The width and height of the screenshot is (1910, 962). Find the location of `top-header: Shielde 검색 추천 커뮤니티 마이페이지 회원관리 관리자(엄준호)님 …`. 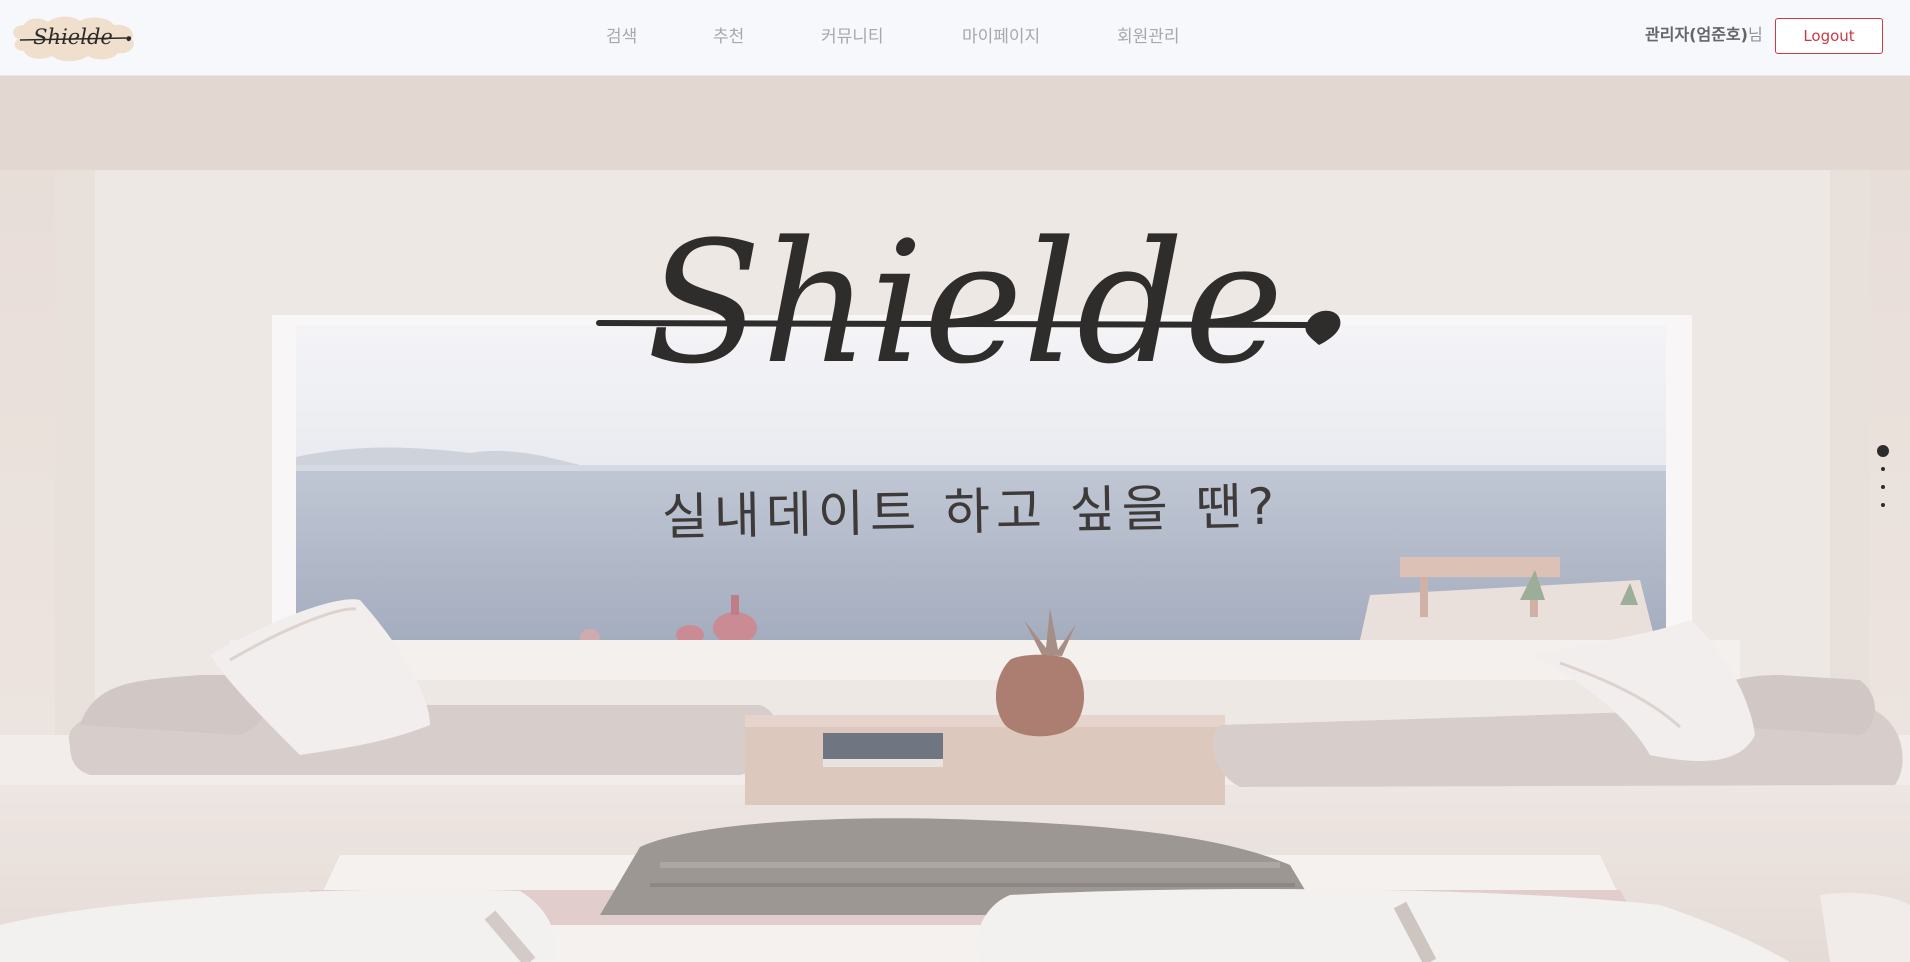

top-header: Shielde 검색 추천 커뮤니티 마이페이지 회원관리 관리자(엄준호)님 … is located at coordinates (955, 38).